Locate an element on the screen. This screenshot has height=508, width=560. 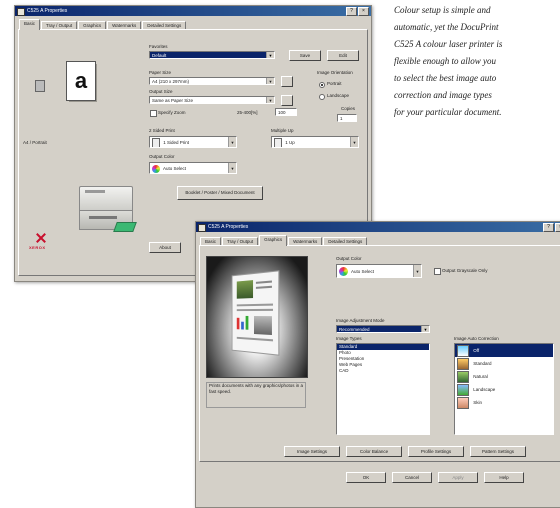
landscape-label: Landscape is located at coordinates (338, 95).